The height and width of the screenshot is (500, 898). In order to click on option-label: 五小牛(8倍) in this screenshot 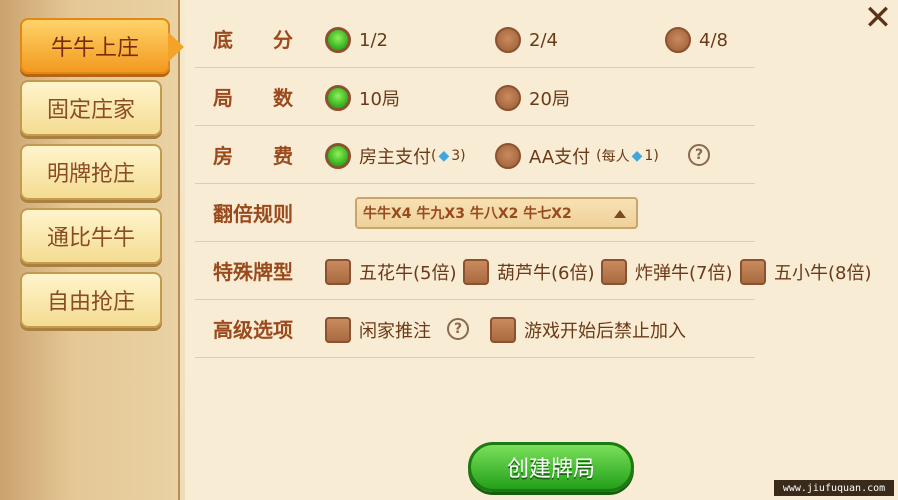, I will do `click(823, 273)`.